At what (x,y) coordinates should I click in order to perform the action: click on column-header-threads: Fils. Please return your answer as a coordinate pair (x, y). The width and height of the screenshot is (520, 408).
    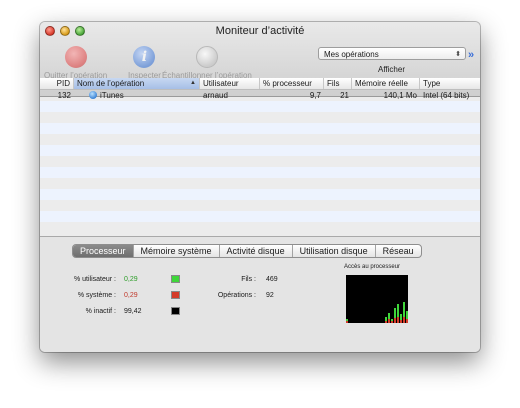
    Looking at the image, I should click on (338, 83).